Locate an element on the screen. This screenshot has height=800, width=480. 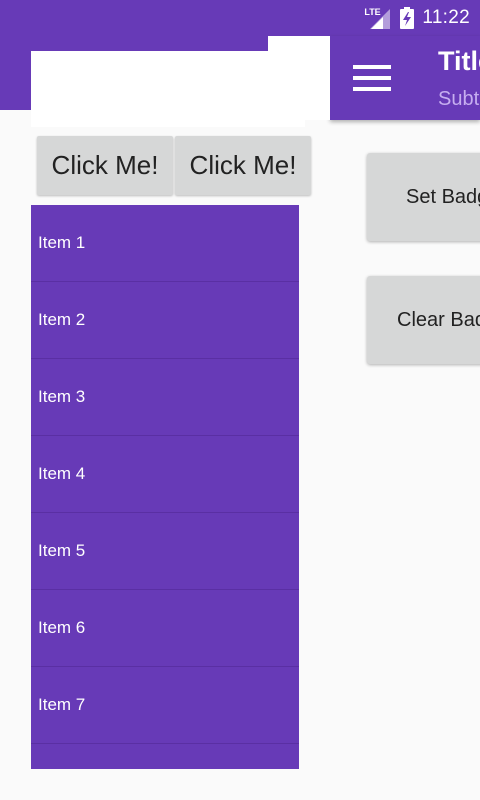
hamburger-menu-icon is located at coordinates (372, 78).